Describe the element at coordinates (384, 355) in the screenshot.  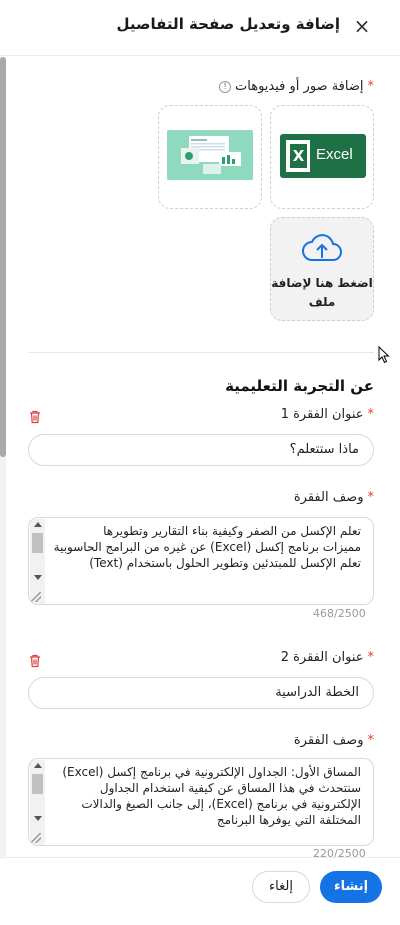
I see `mouse-cursor-icon` at that location.